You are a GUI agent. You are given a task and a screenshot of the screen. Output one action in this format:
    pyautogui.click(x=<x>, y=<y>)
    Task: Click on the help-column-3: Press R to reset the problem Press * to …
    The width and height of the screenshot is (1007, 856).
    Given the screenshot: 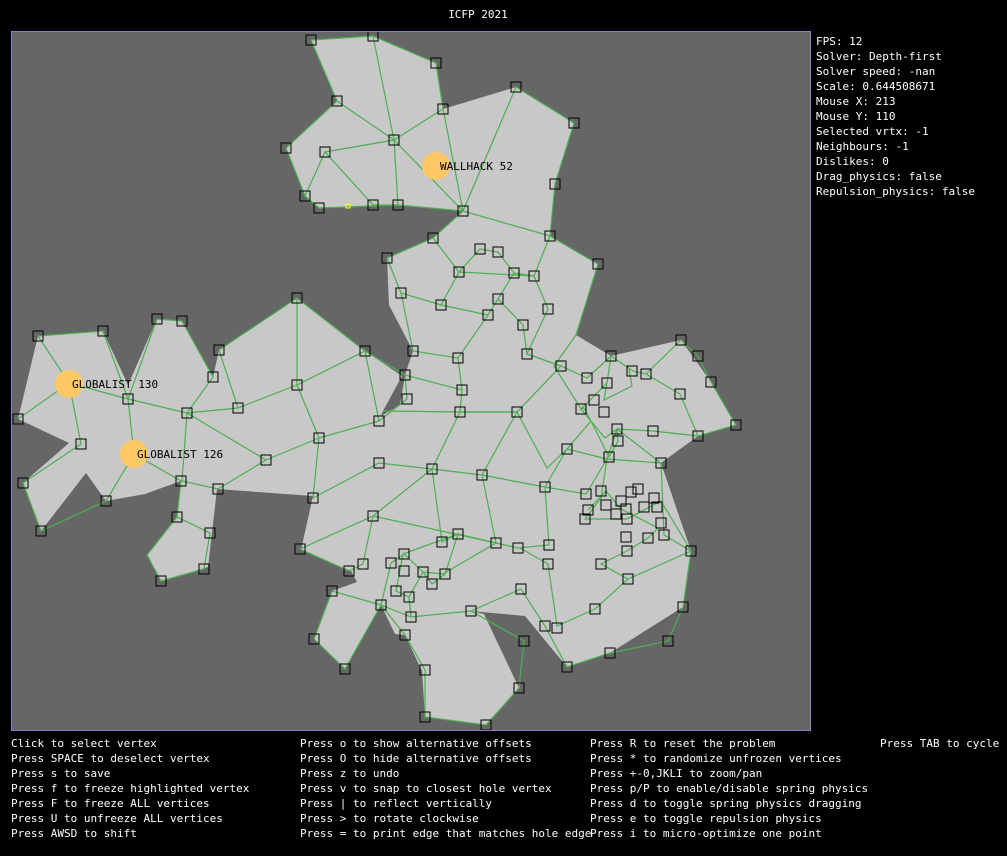 What is the action you would take?
    pyautogui.click(x=729, y=788)
    